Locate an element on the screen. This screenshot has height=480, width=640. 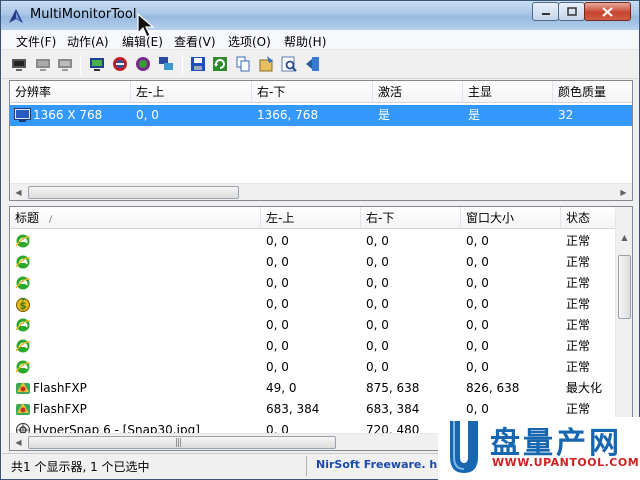
monitor-row: 1366 X 768 0, 0 1366, 768 是 是 32 is located at coordinates (321, 115).